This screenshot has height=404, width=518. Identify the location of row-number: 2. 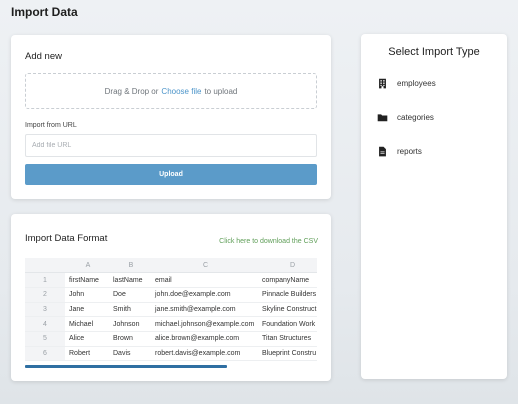
(45, 295).